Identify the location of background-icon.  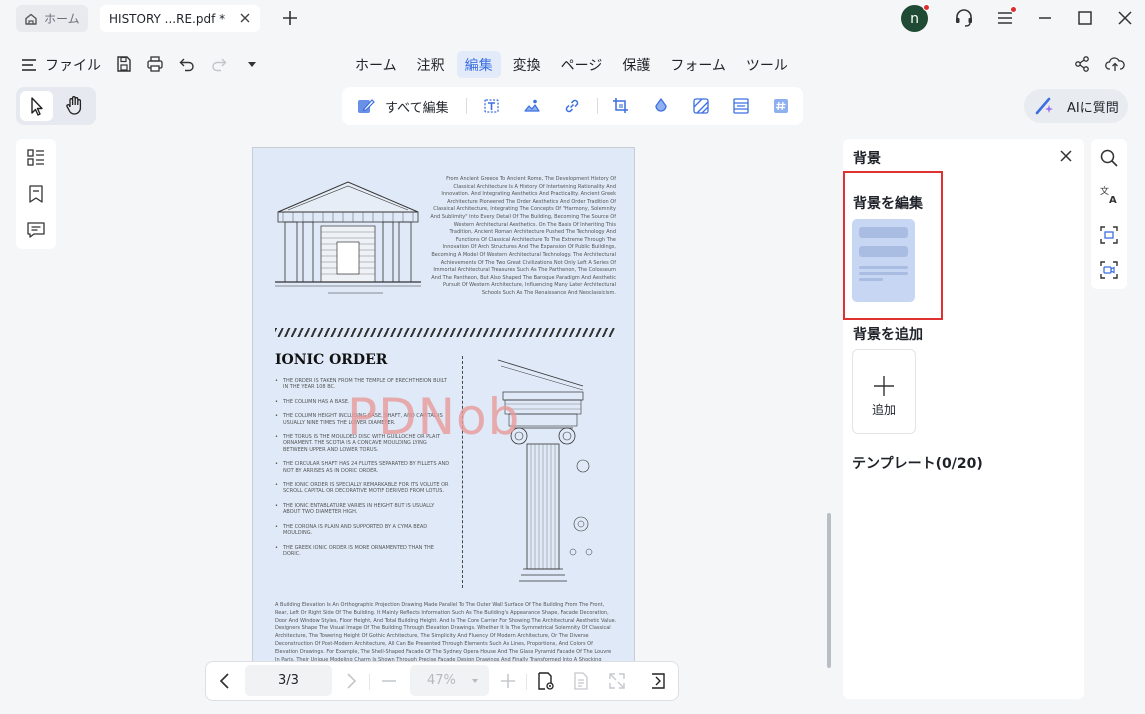
(701, 106).